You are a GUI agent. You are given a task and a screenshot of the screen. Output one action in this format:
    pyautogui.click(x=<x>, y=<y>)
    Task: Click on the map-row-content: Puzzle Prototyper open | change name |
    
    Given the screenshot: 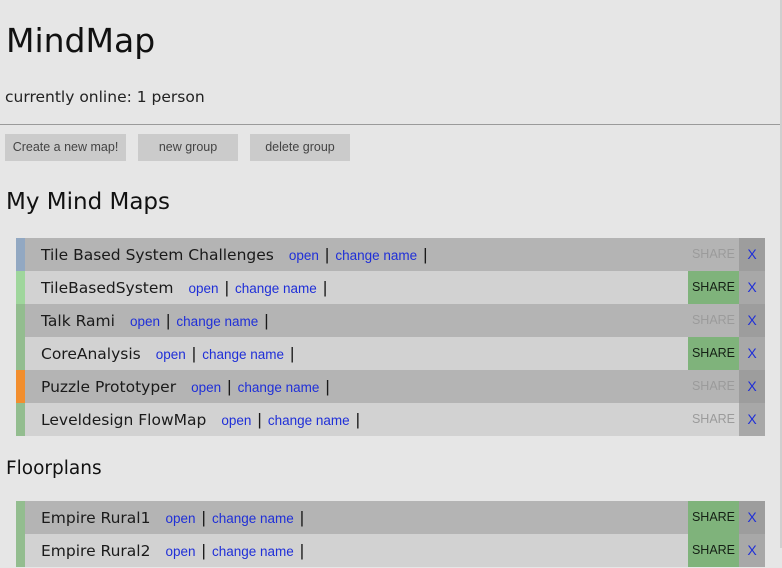 What is the action you would take?
    pyautogui.click(x=188, y=386)
    